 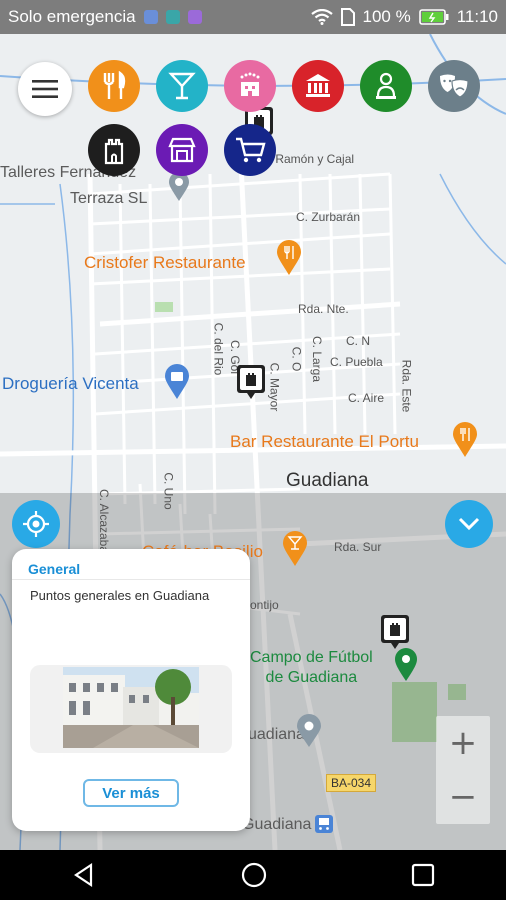 What do you see at coordinates (463, 743) in the screenshot?
I see `zoom-in-button: +` at bounding box center [463, 743].